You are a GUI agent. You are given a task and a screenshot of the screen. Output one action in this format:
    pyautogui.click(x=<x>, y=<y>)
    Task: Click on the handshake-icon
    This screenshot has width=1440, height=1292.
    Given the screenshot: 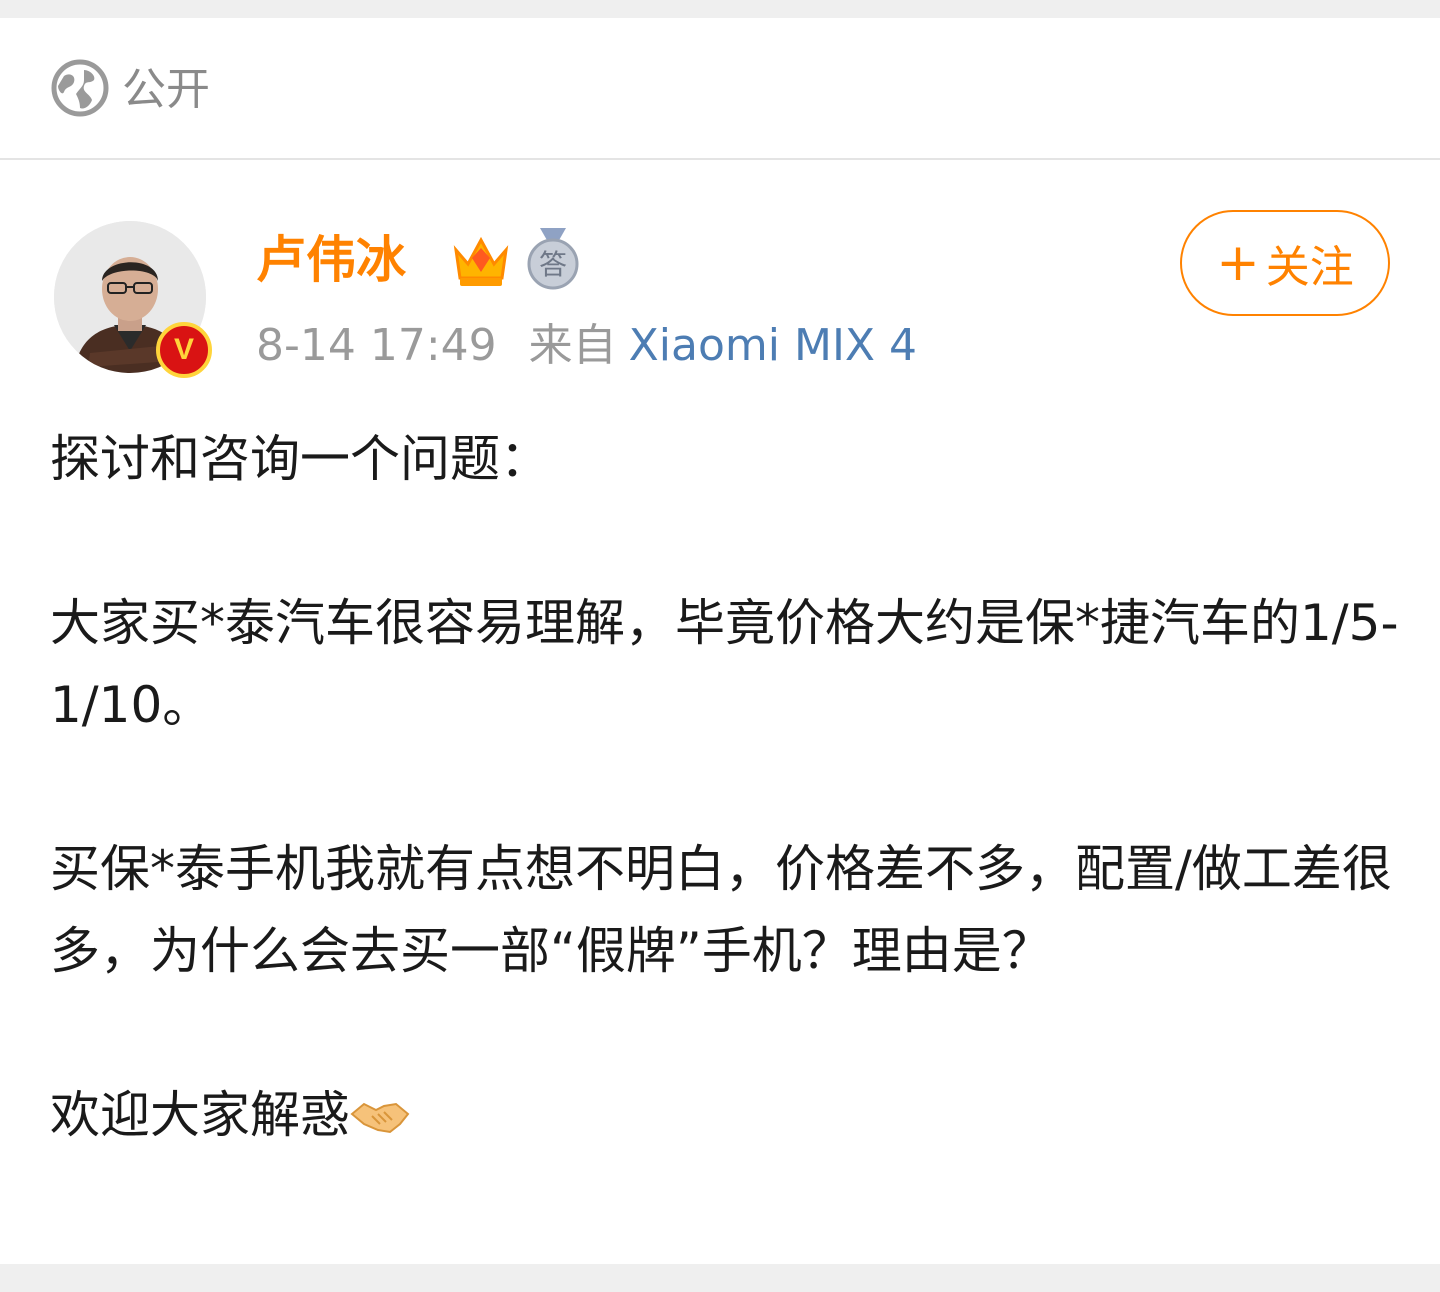 What is the action you would take?
    pyautogui.click(x=380, y=1118)
    